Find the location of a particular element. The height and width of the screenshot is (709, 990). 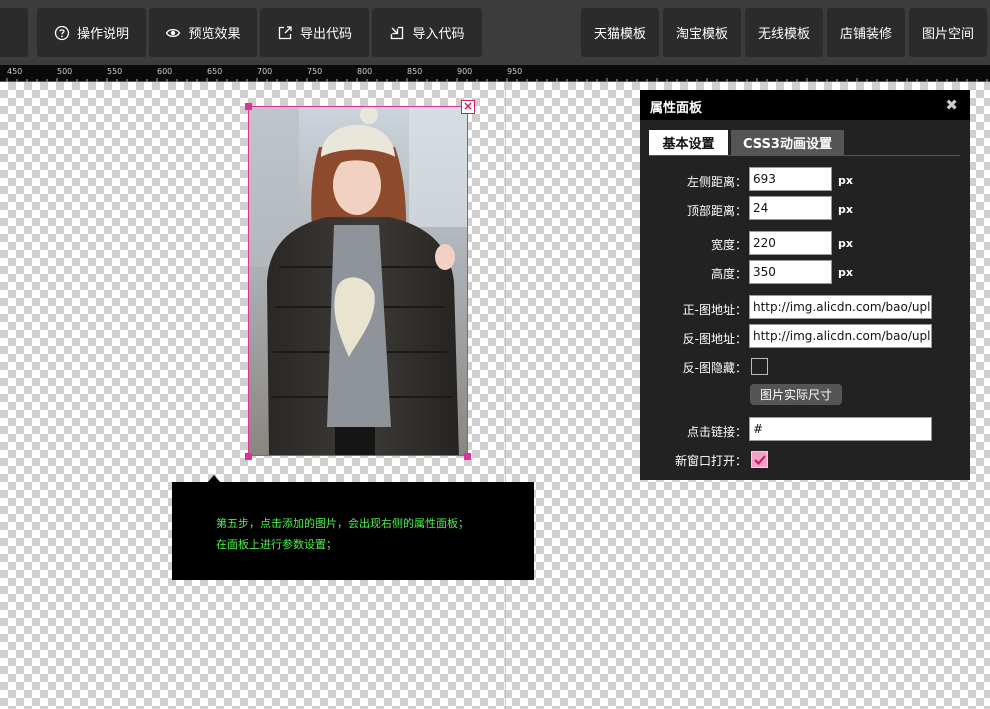

height-input: 350 is located at coordinates (790, 272).